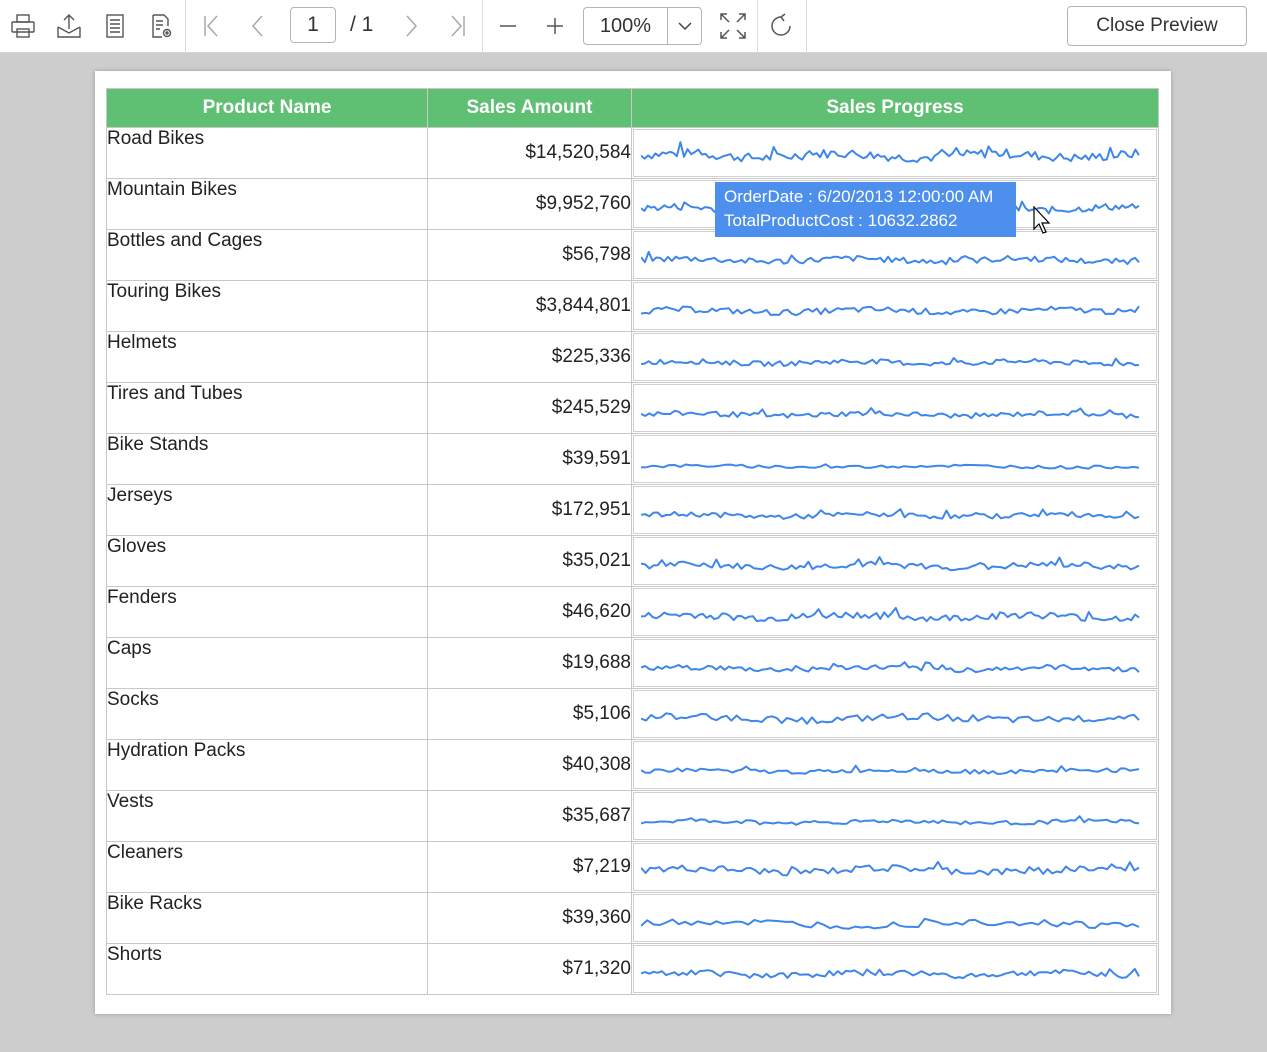  I want to click on sales-amount-cell: $40,308, so click(529, 765).